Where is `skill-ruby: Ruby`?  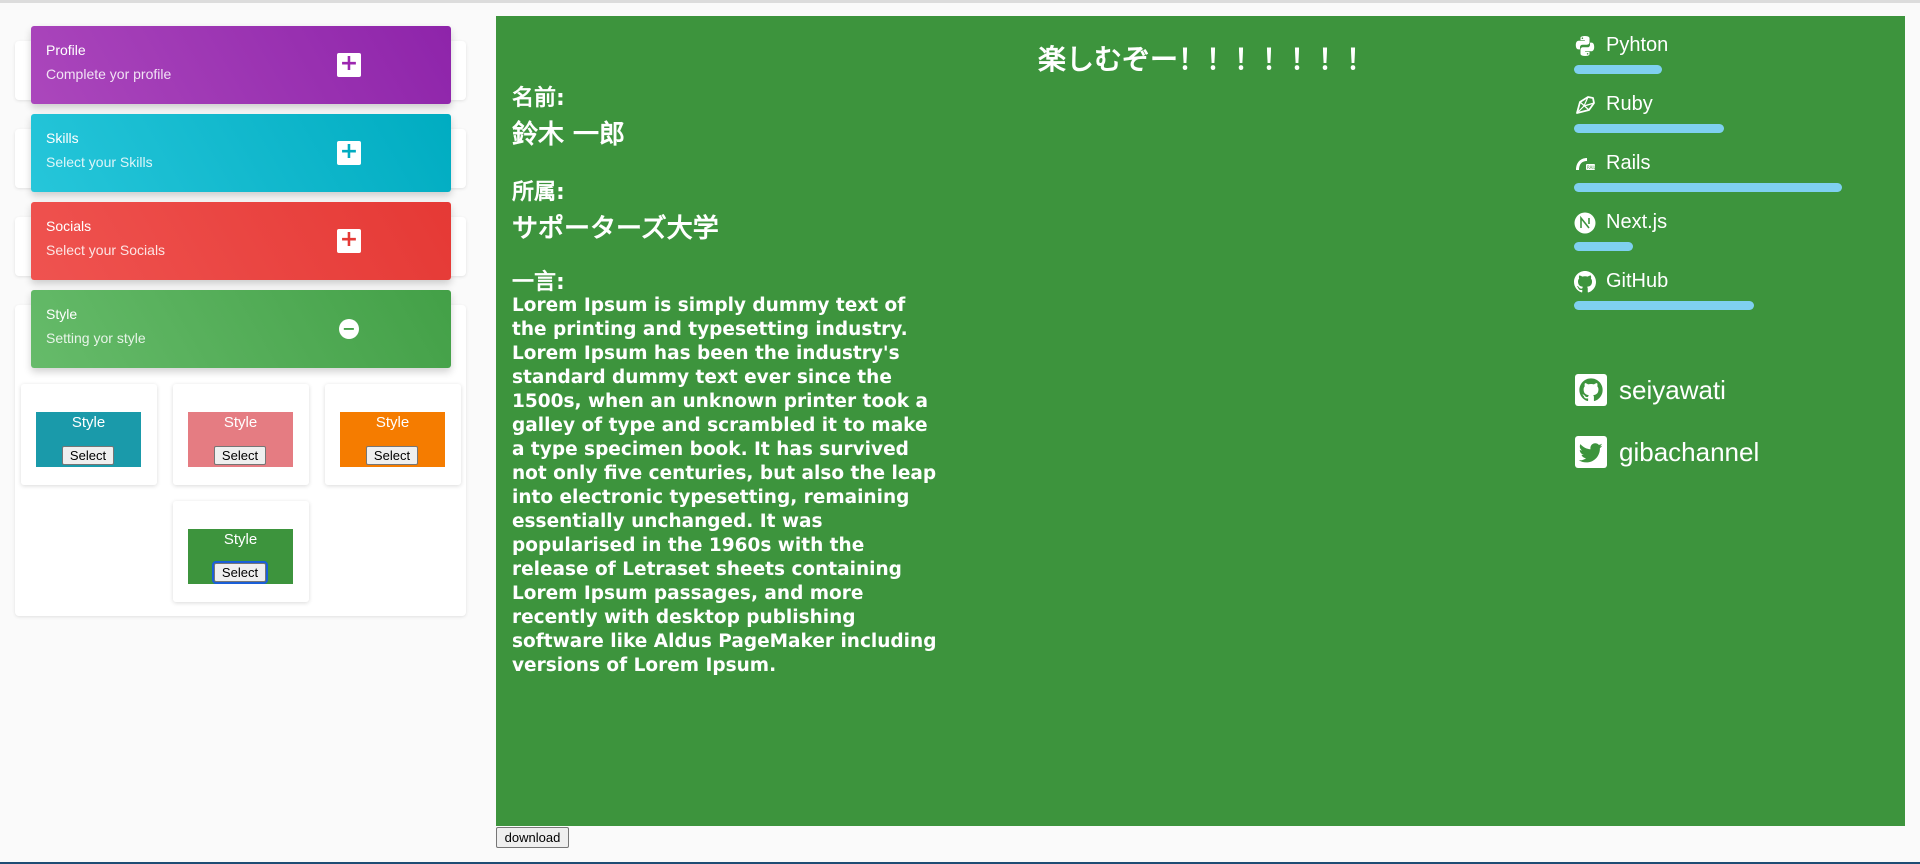 skill-ruby: Ruby is located at coordinates (1734, 113).